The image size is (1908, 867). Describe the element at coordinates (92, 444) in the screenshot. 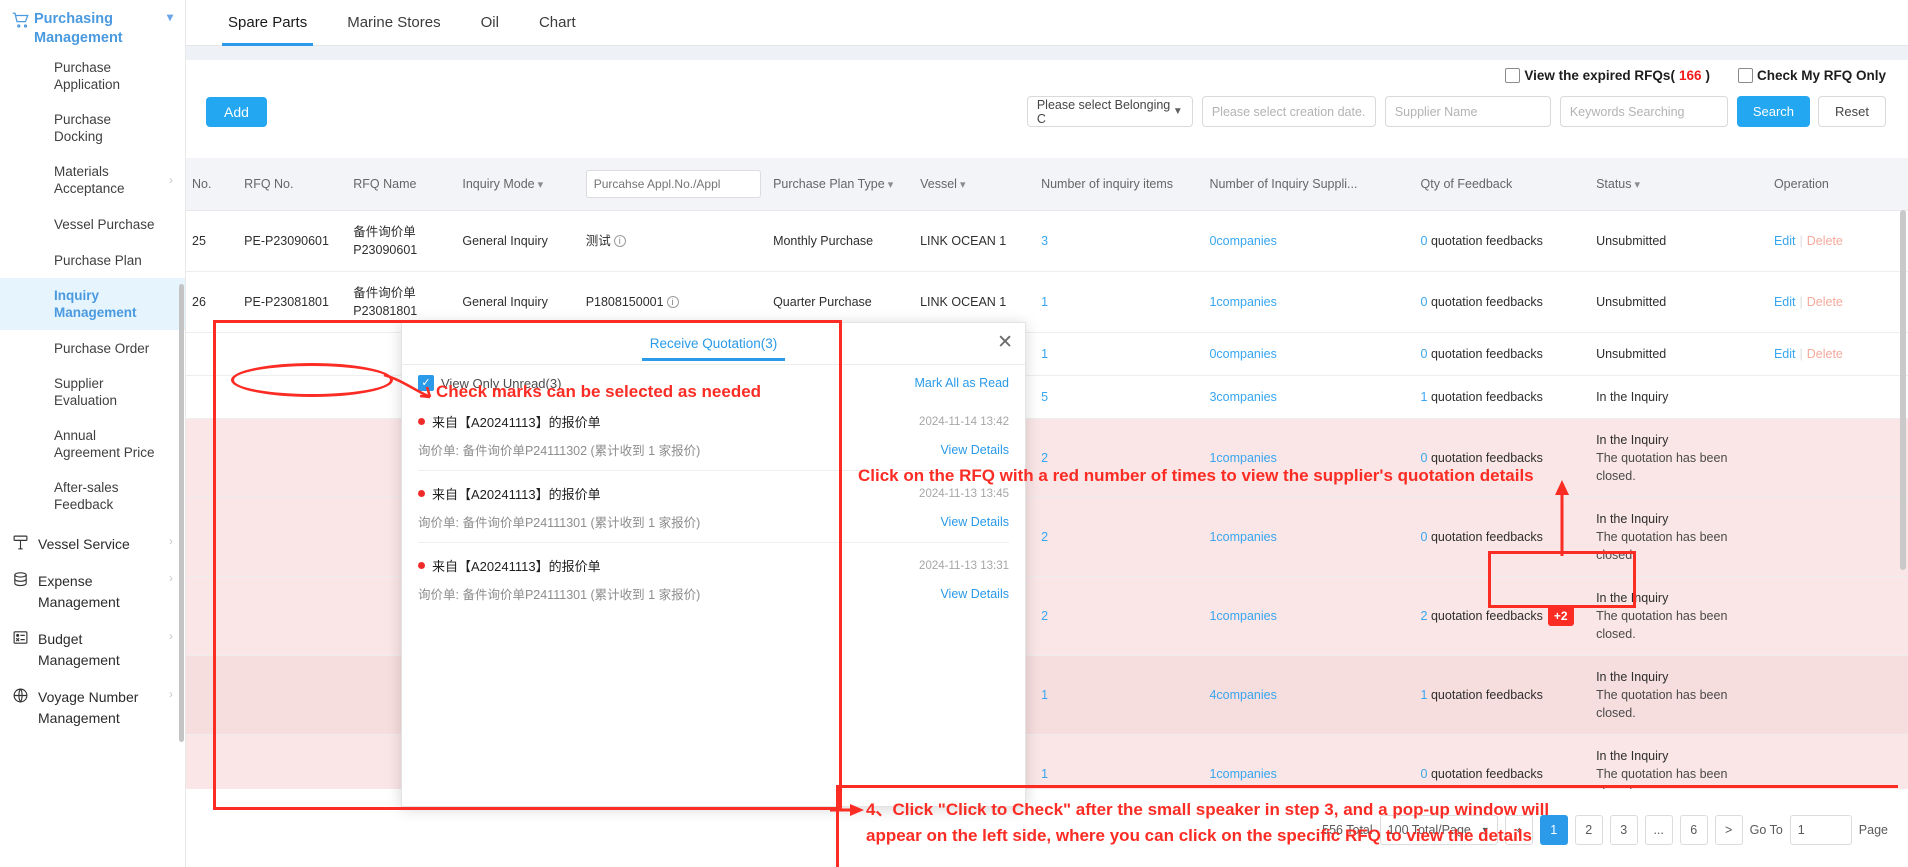

I see `sidebar-item-annual-agreement-price: Annual Agreement Price` at that location.